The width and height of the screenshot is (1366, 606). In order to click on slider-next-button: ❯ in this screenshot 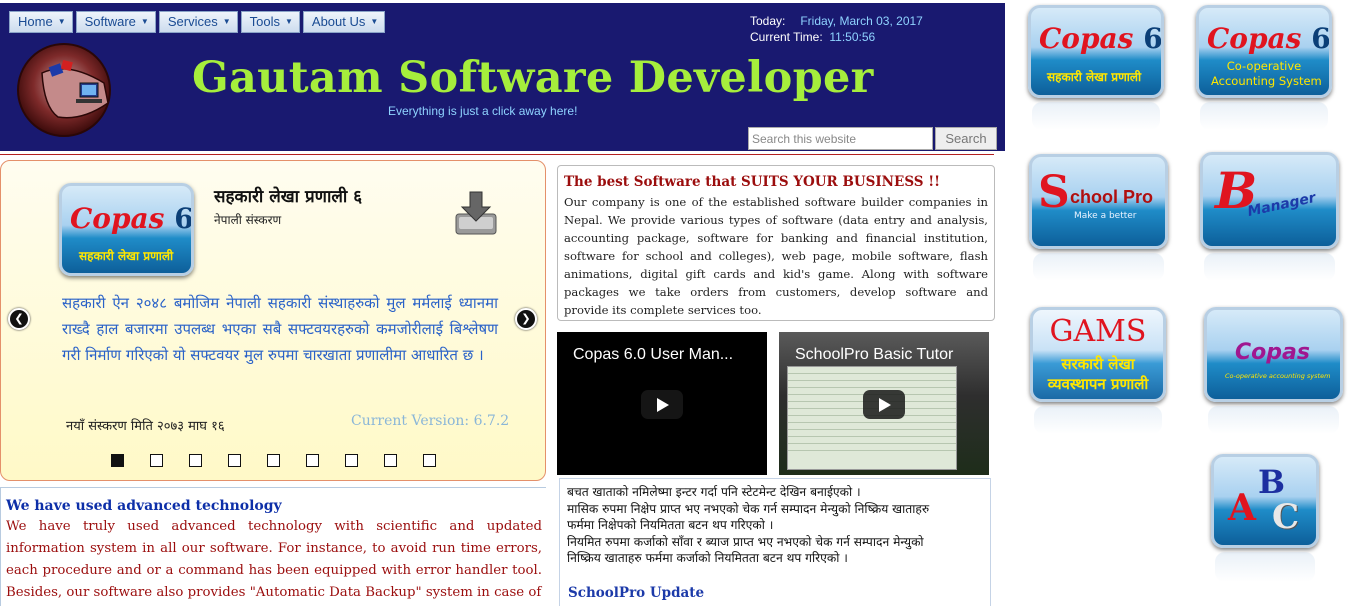, I will do `click(526, 319)`.